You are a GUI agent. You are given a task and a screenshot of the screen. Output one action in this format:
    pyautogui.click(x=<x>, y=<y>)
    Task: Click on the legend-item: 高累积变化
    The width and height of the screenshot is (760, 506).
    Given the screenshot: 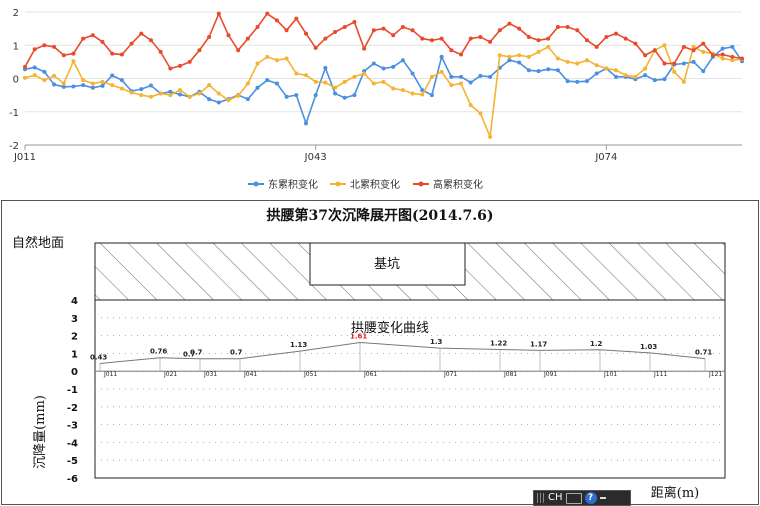 What is the action you would take?
    pyautogui.click(x=448, y=184)
    